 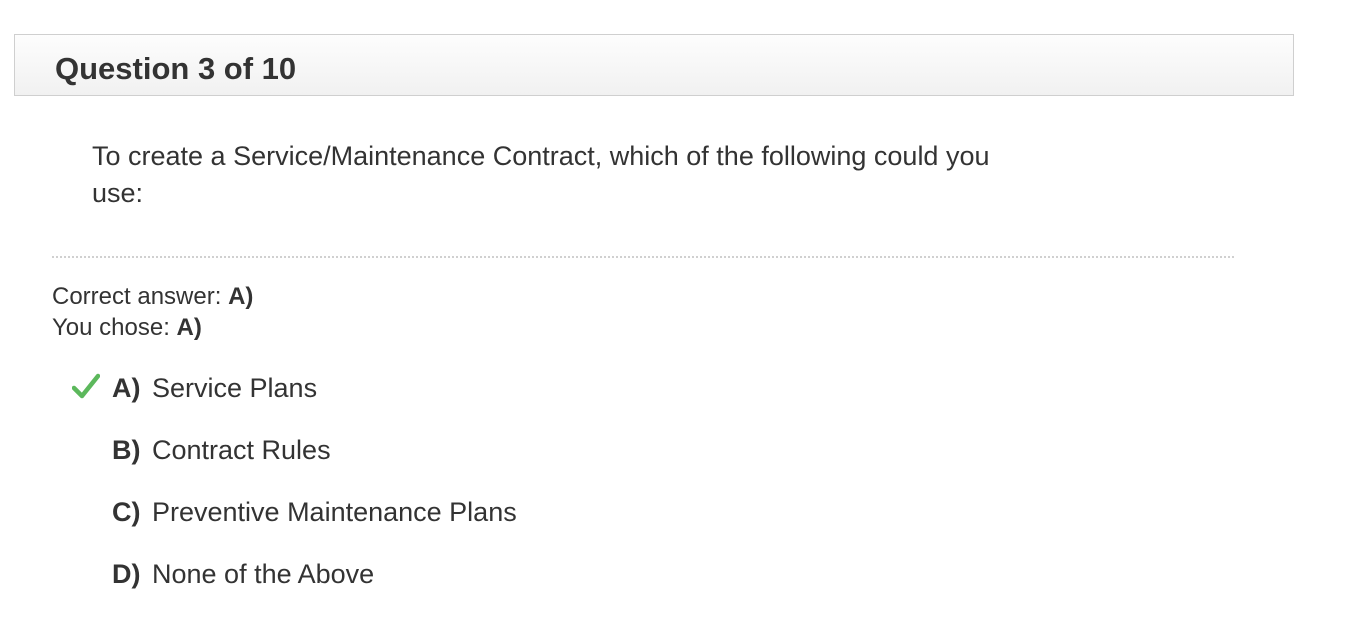 I want to click on check-icon, so click(x=86, y=386).